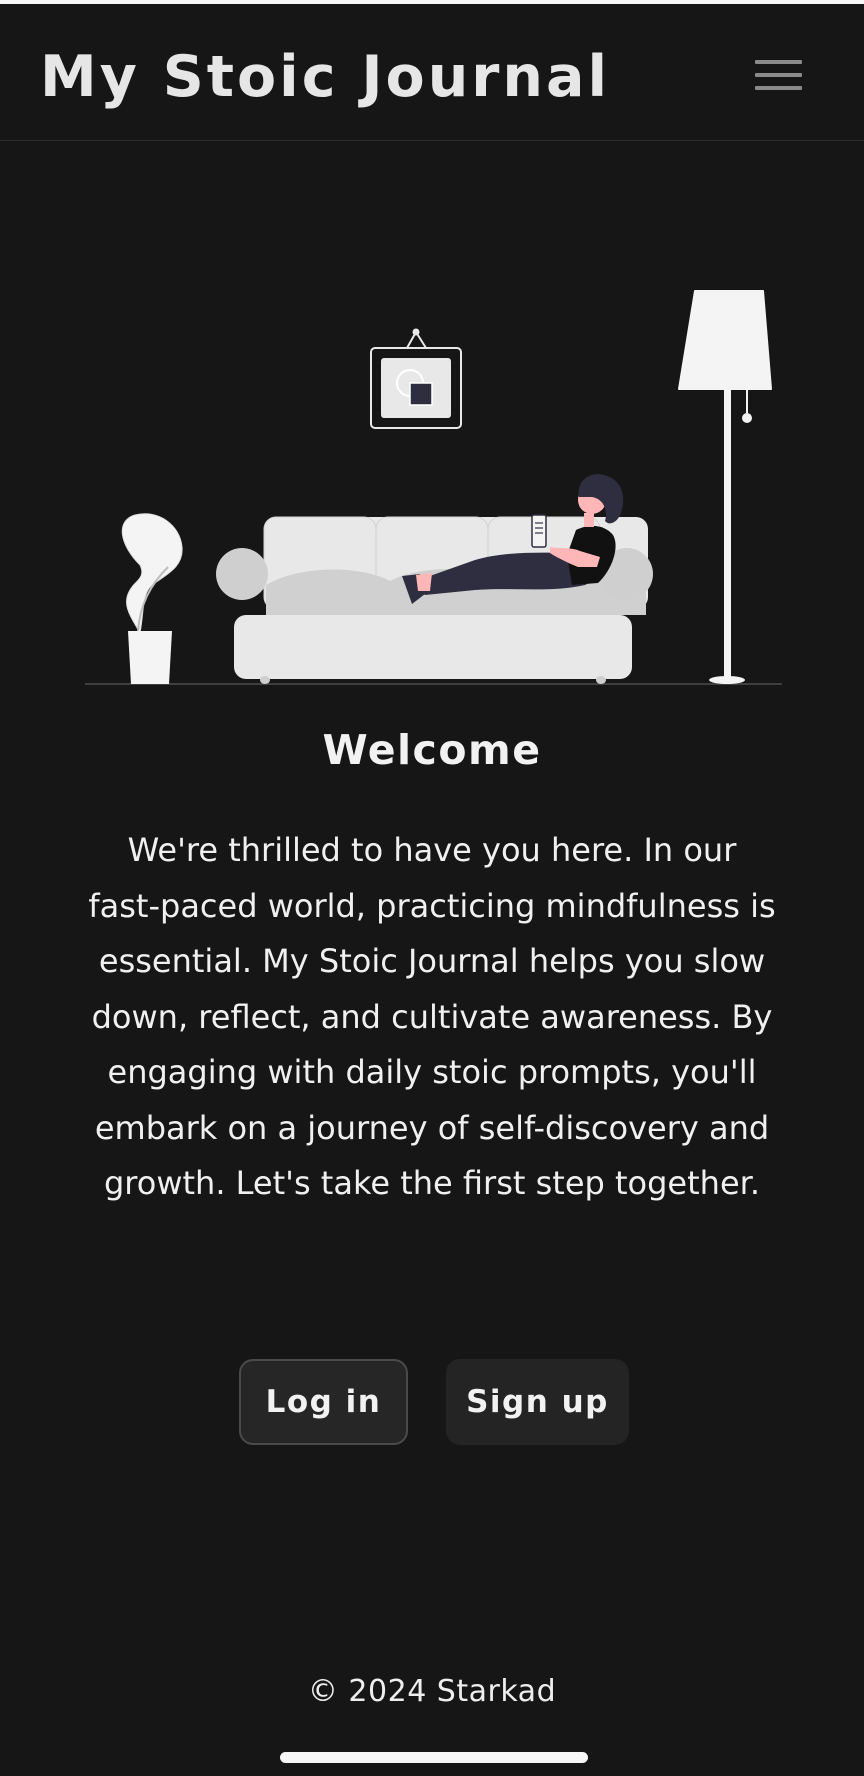 This screenshot has width=864, height=1776. I want to click on hamburger-menu-button, so click(779, 75).